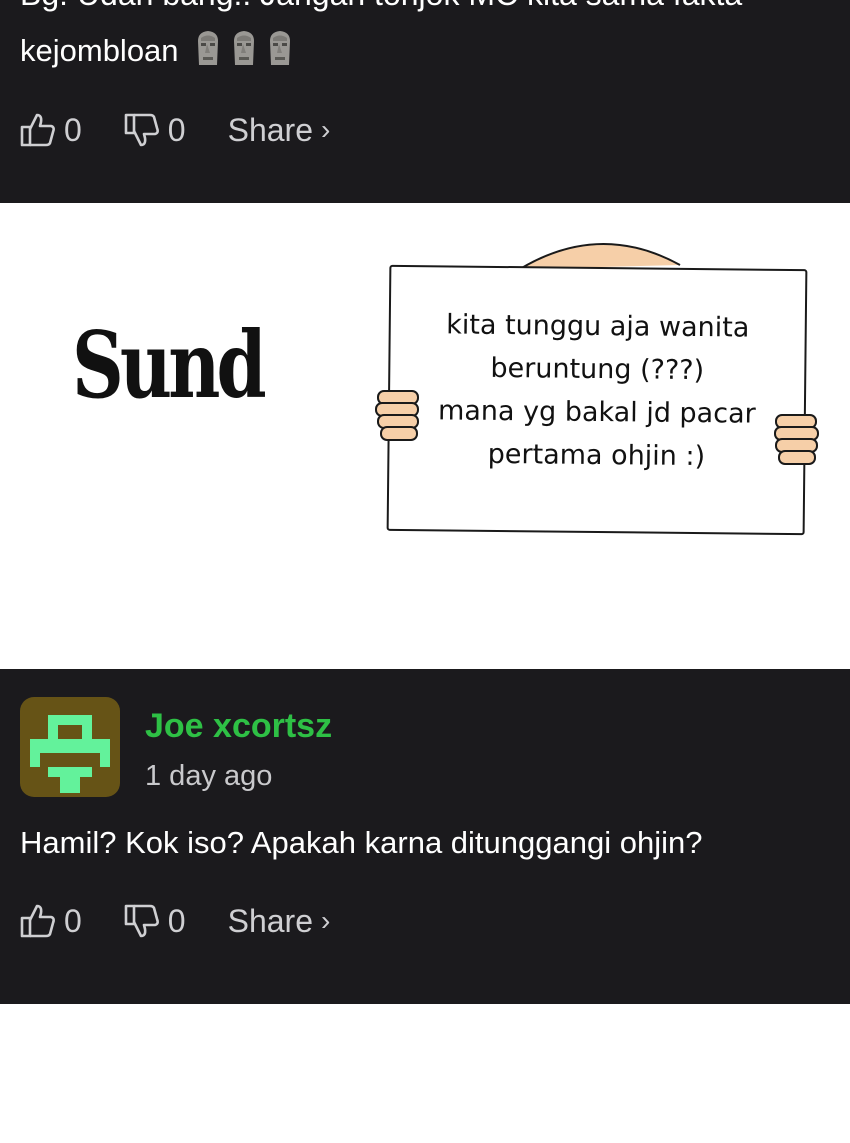 Image resolution: width=850 pixels, height=1143 pixels. I want to click on left-hand, so click(397, 415).